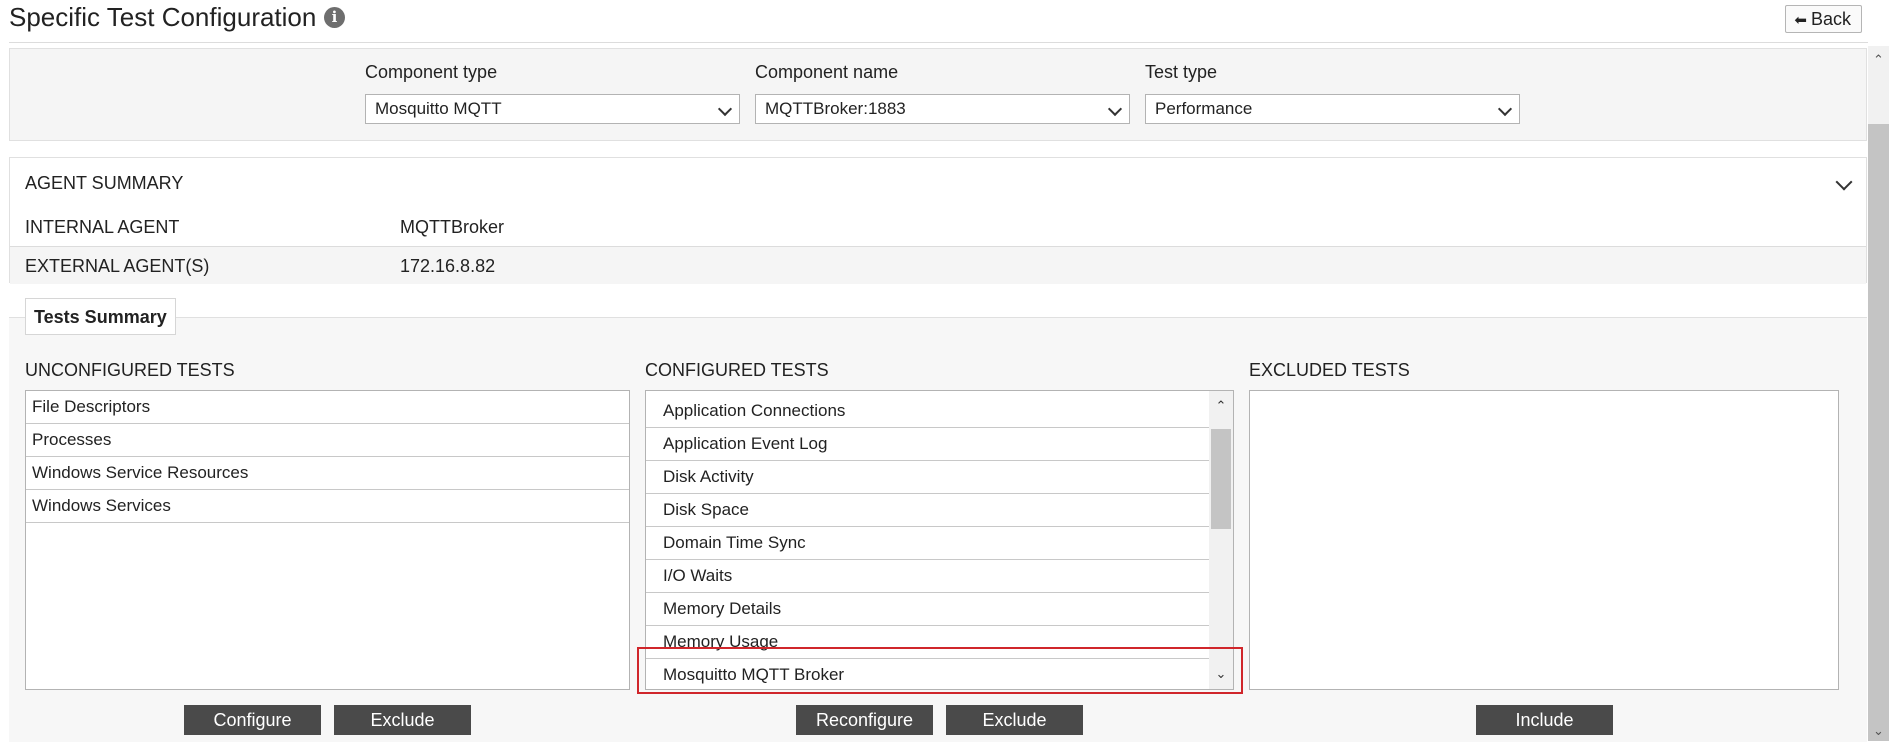  Describe the element at coordinates (927, 674) in the screenshot. I see `list-item-mosquitto-mqtt-broker: Mosquitto MQTT Broker` at that location.